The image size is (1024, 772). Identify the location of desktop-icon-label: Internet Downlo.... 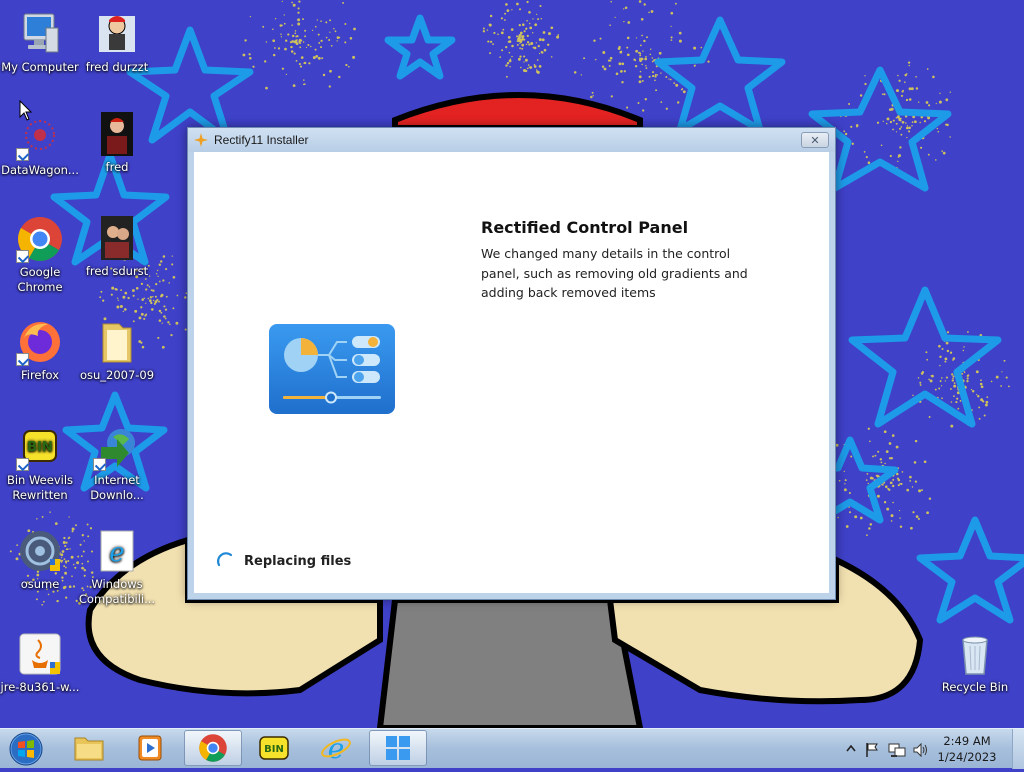
(117, 487).